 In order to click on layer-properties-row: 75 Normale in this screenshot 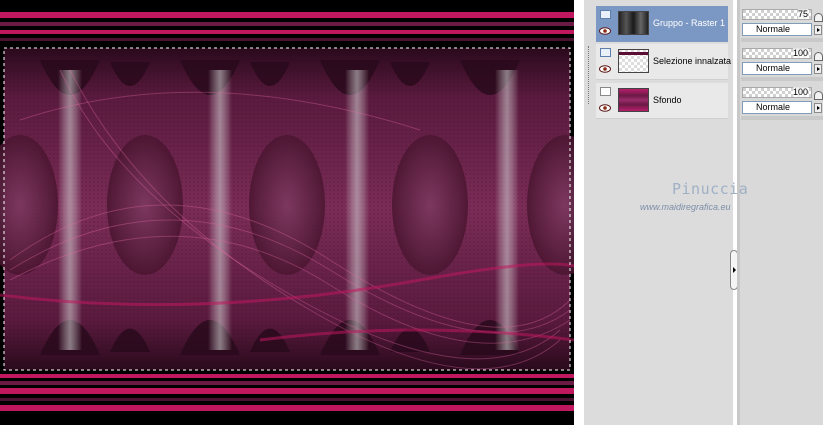, I will do `click(782, 24)`.